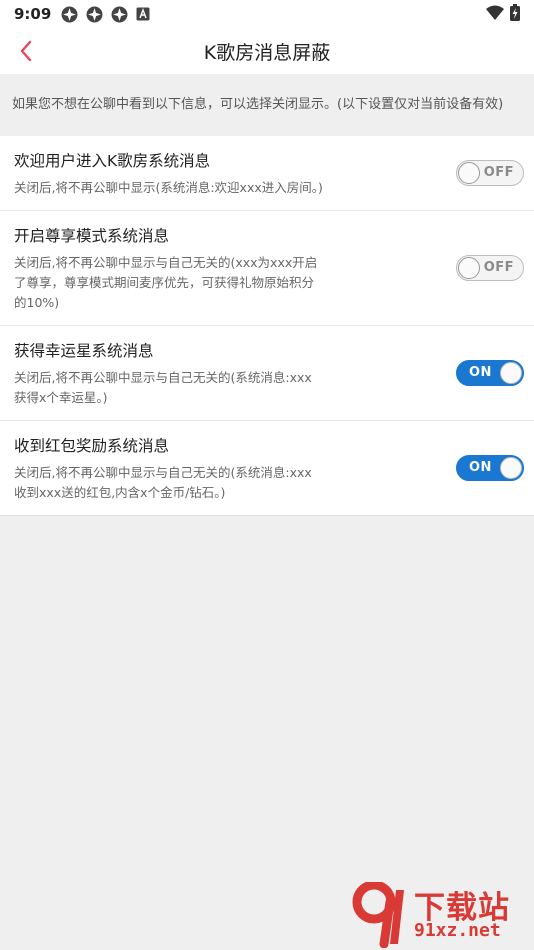  I want to click on page-title: K歌房消息屏蔽, so click(267, 52).